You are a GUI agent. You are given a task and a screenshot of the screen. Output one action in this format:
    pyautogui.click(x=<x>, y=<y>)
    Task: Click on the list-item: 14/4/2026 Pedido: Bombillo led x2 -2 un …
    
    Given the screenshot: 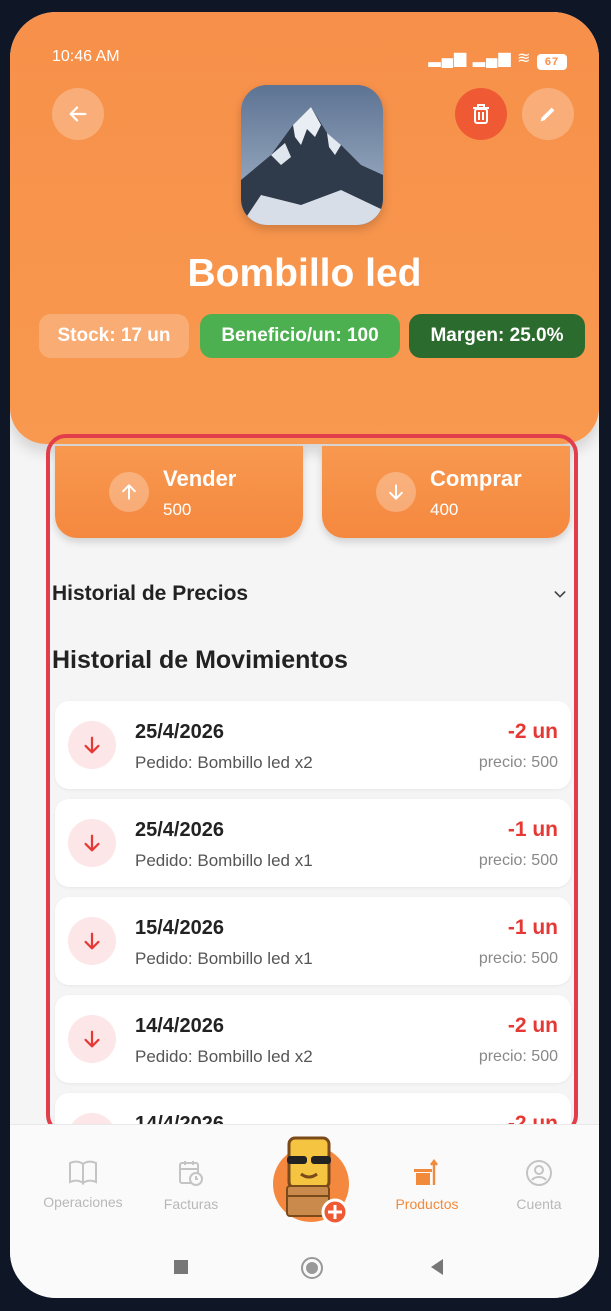 What is the action you would take?
    pyautogui.click(x=313, y=1039)
    